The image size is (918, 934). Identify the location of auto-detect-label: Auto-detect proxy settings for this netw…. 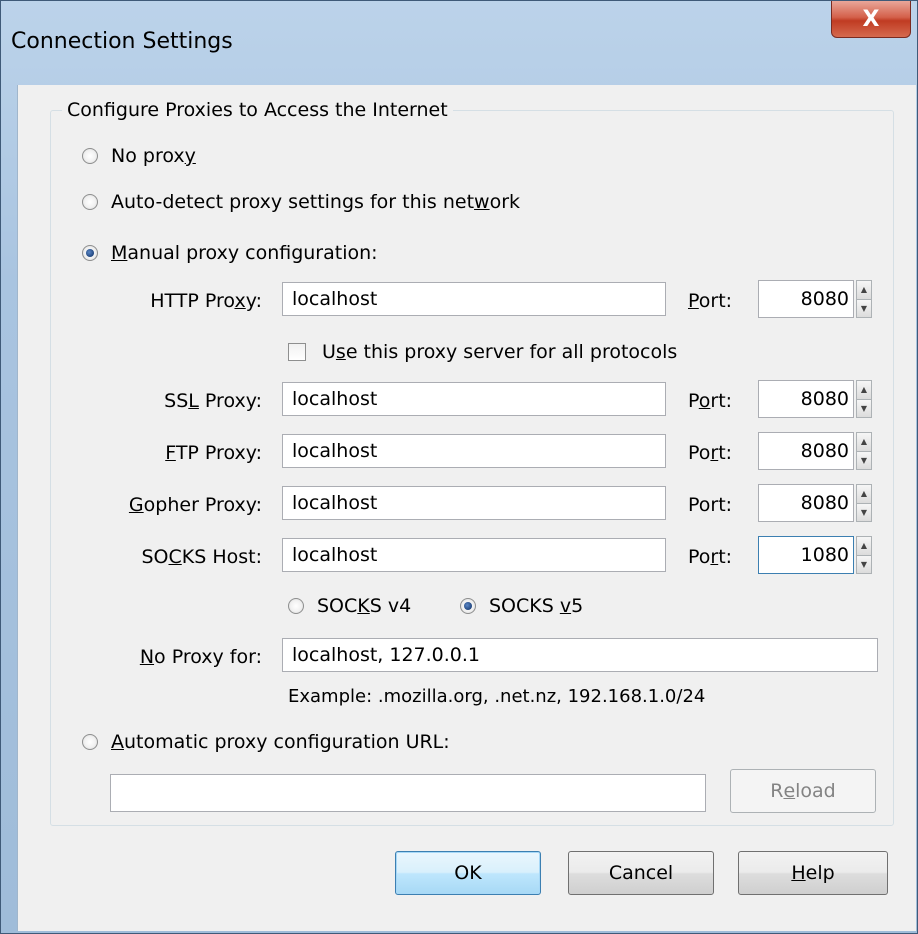
(316, 202).